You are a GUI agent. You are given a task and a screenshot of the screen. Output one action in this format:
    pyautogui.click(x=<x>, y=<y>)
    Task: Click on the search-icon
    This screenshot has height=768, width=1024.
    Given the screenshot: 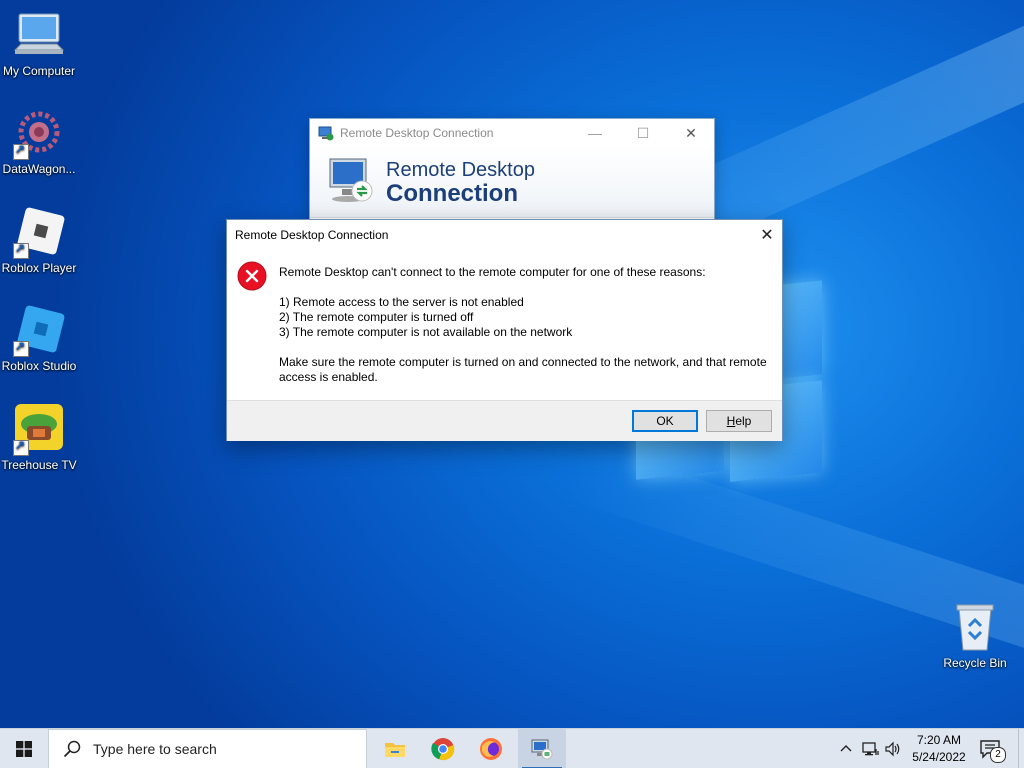 What is the action you would take?
    pyautogui.click(x=72, y=749)
    